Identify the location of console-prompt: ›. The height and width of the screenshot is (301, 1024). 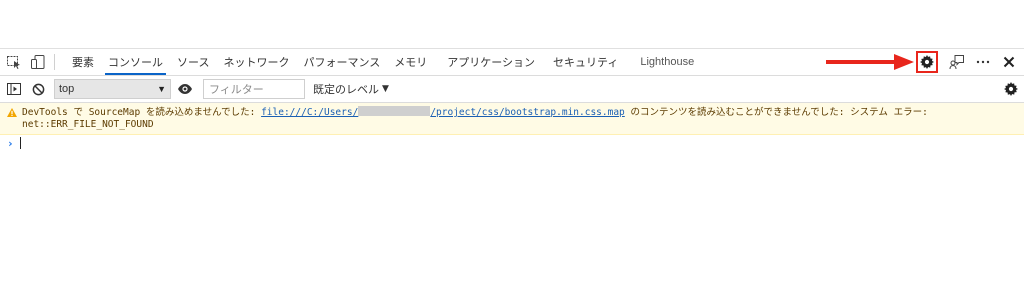
(512, 143).